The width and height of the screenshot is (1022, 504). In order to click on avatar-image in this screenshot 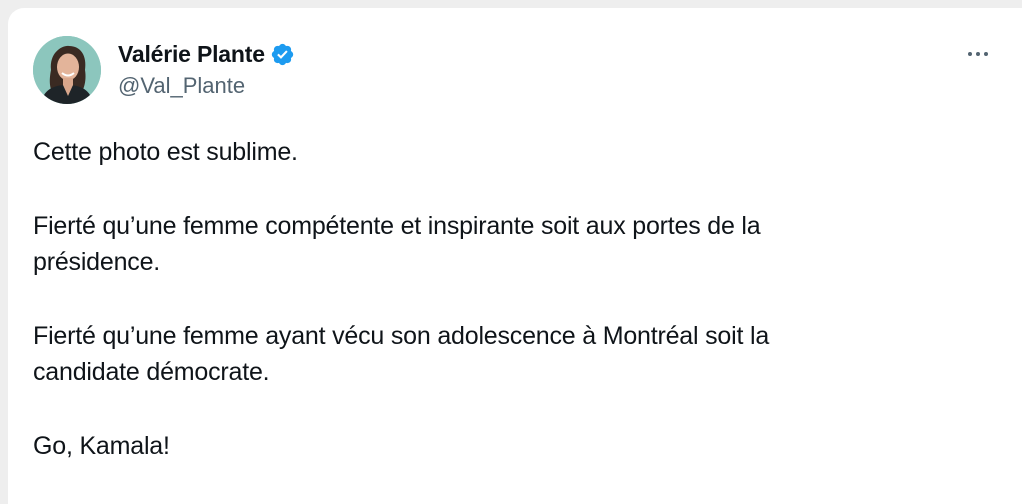, I will do `click(67, 70)`.